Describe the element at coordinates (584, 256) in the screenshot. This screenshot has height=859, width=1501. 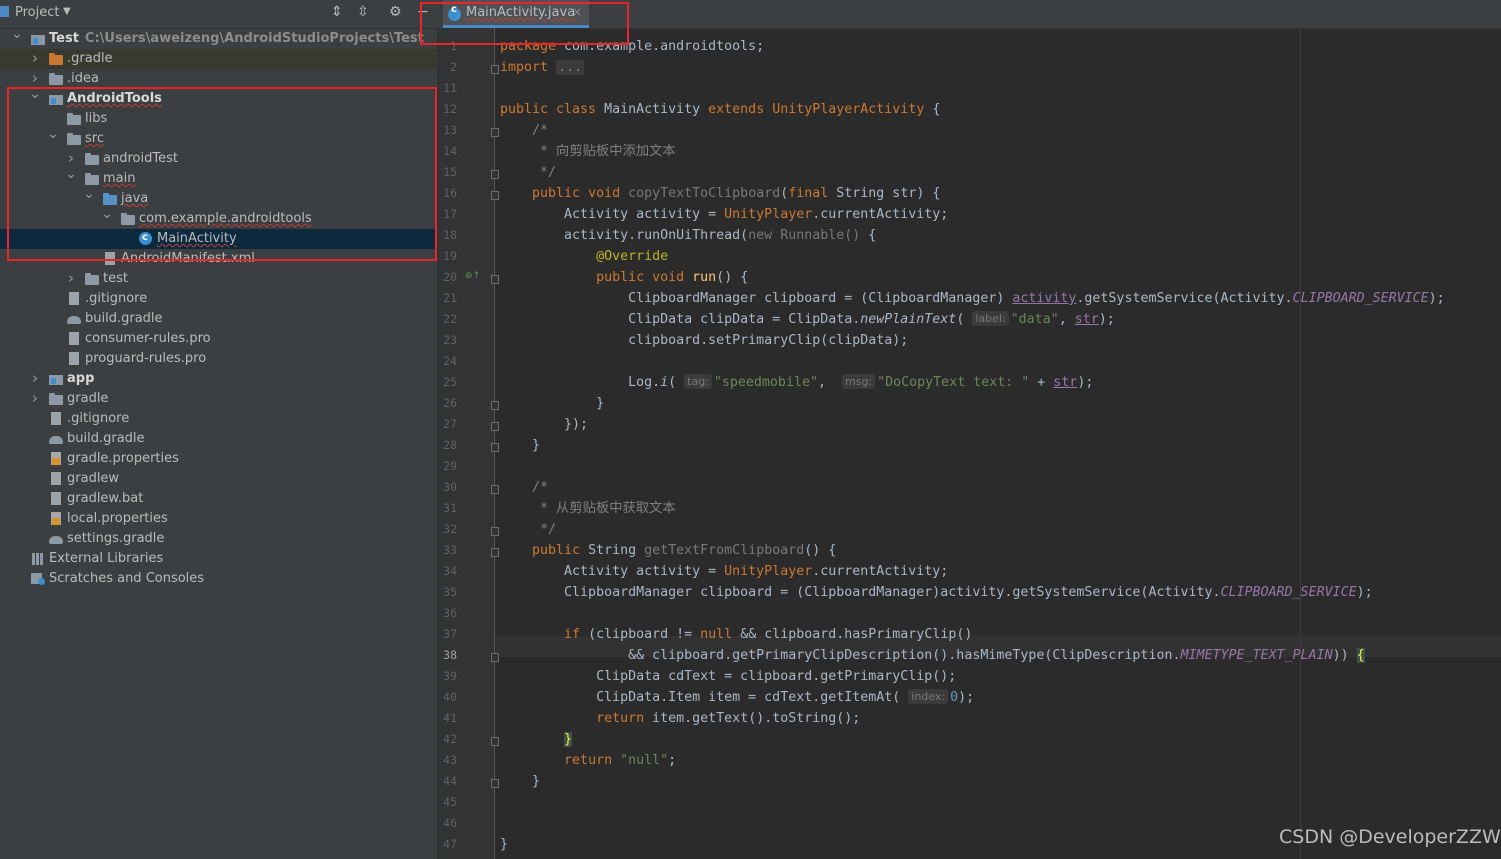
I see `code-line: @Override` at that location.